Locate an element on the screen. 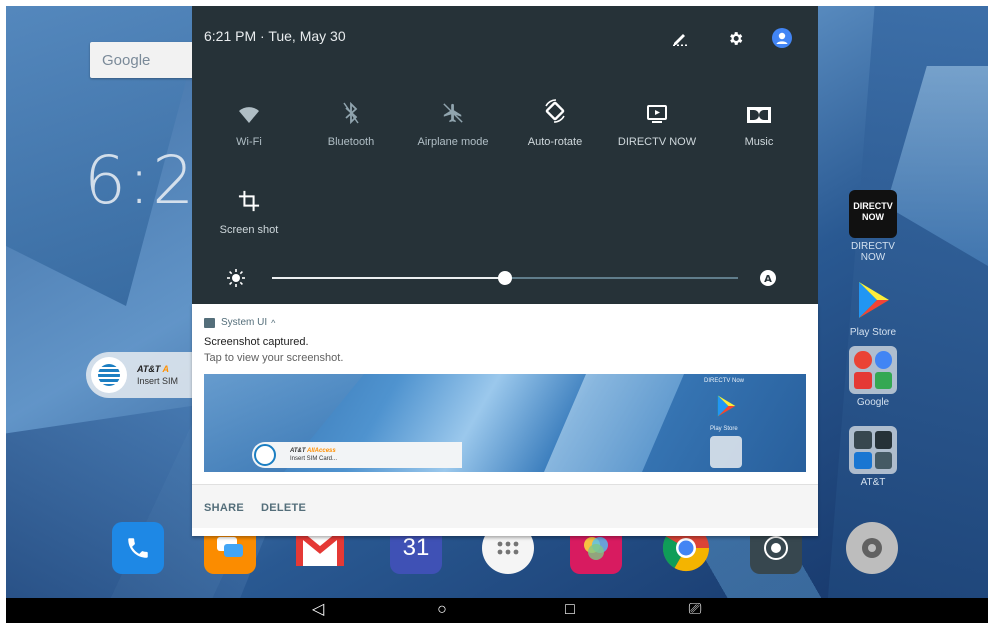 Image resolution: width=994 pixels, height=629 pixels. recents-button: □ is located at coordinates (570, 610).